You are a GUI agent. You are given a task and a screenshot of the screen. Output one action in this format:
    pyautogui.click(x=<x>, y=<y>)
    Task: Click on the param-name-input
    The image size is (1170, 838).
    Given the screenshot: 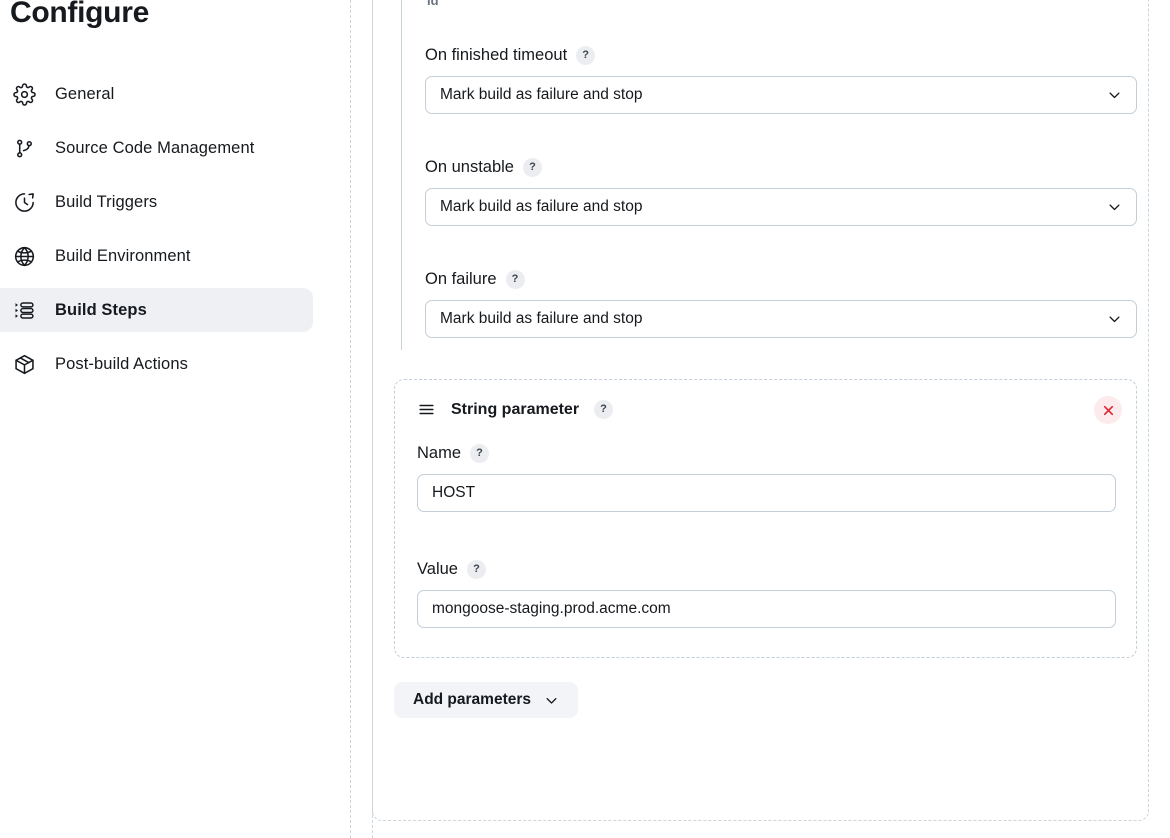 What is the action you would take?
    pyautogui.click(x=766, y=493)
    